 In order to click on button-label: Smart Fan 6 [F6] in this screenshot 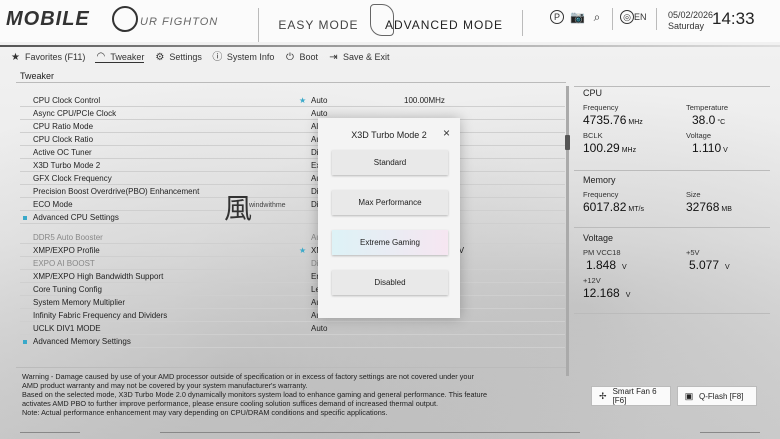, I will do `click(634, 396)`.